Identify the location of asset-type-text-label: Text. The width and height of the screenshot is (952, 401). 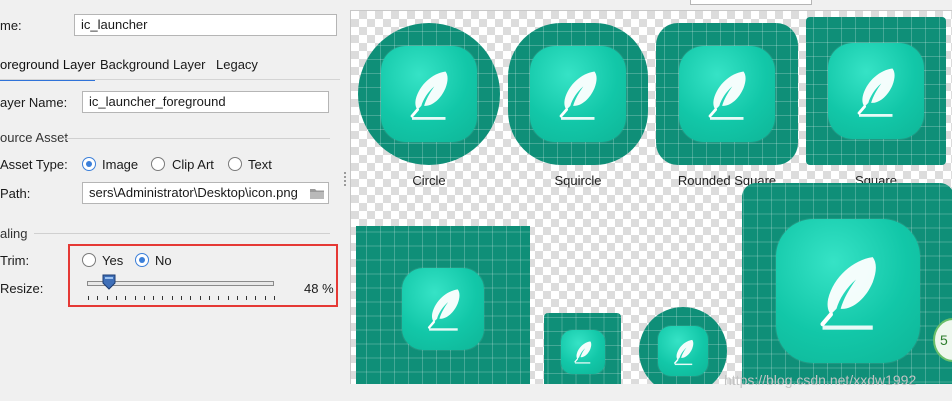
(260, 164).